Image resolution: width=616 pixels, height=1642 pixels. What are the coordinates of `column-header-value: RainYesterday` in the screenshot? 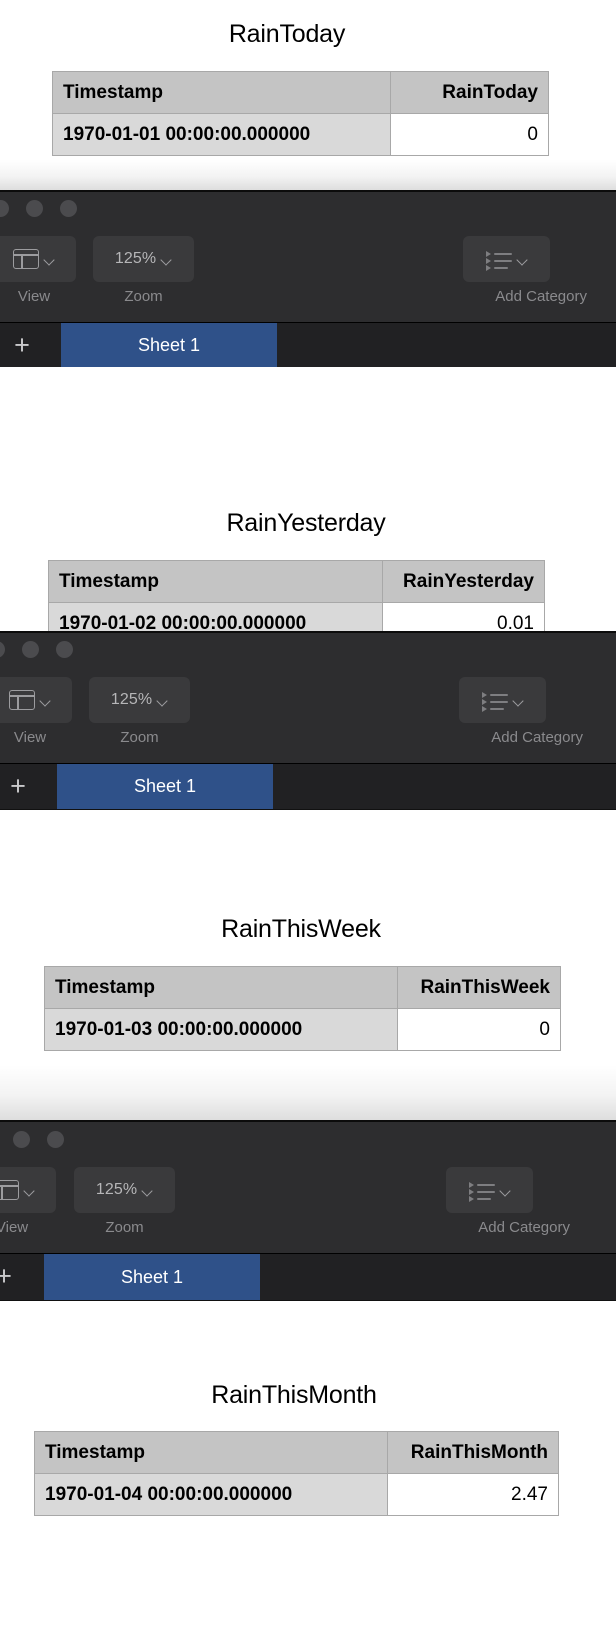 It's located at (463, 581).